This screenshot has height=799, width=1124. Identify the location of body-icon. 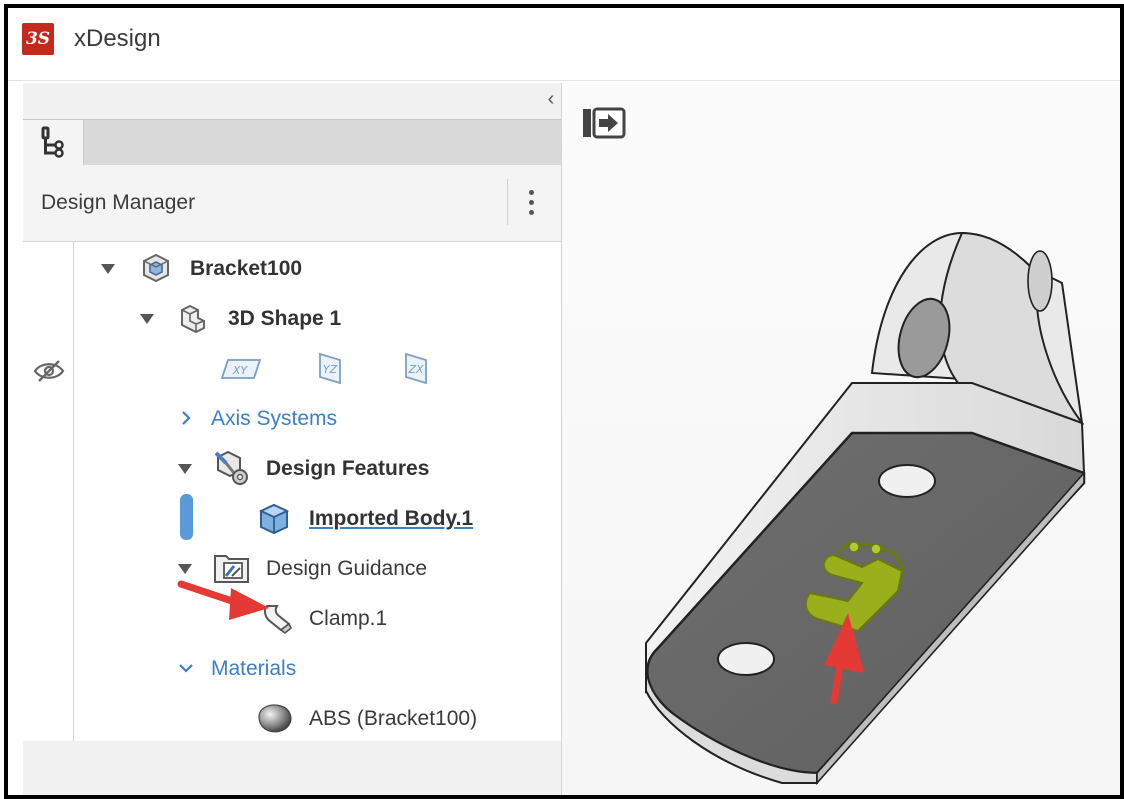
(274, 519).